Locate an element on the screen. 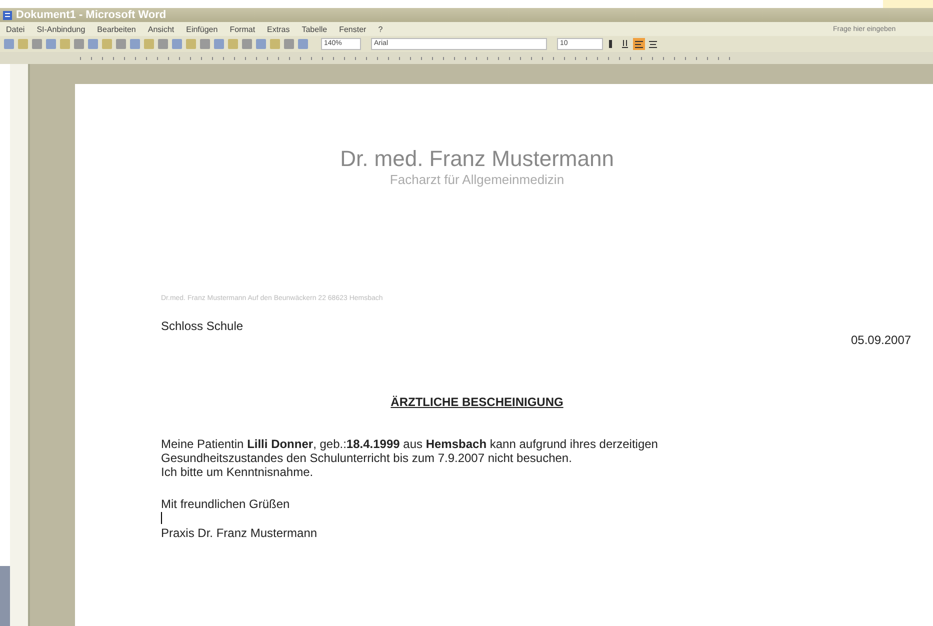  desktop-patch is located at coordinates (908, 4).